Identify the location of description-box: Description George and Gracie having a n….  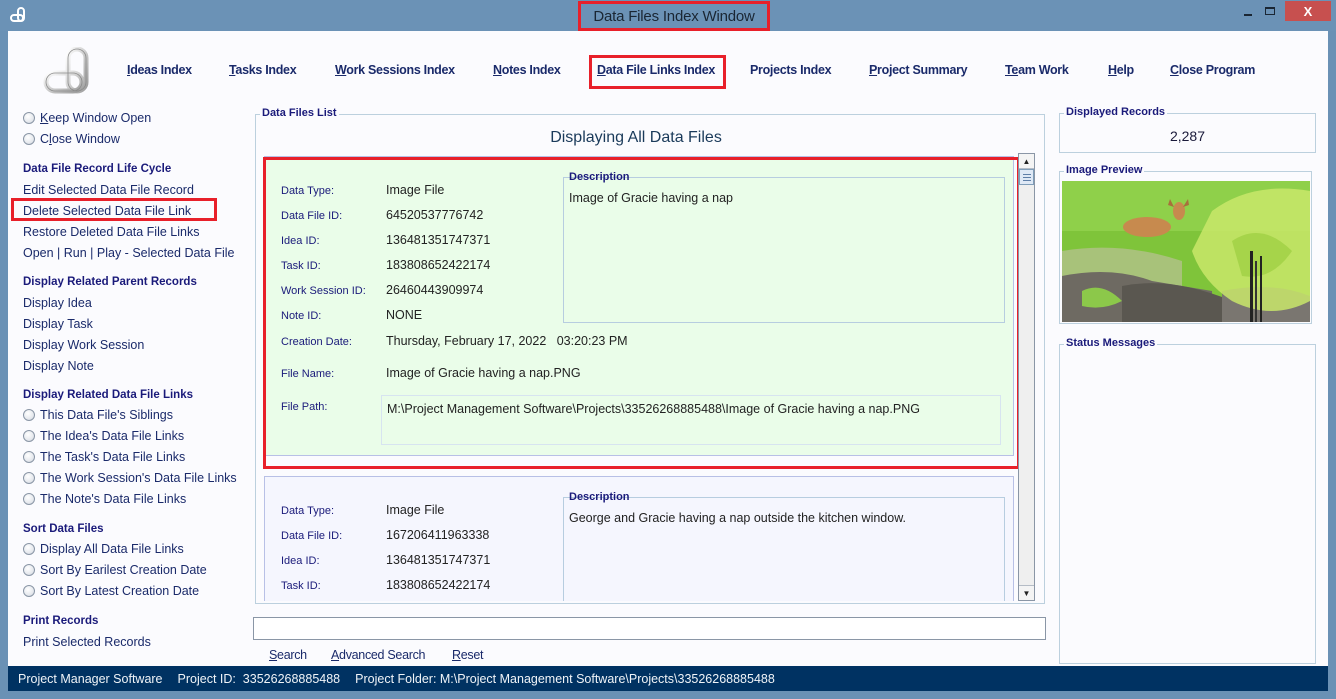
(784, 546).